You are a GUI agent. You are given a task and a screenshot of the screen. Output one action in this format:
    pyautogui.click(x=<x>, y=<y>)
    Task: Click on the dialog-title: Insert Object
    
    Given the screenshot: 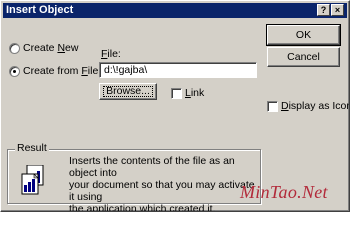 What is the action you would take?
    pyautogui.click(x=40, y=10)
    